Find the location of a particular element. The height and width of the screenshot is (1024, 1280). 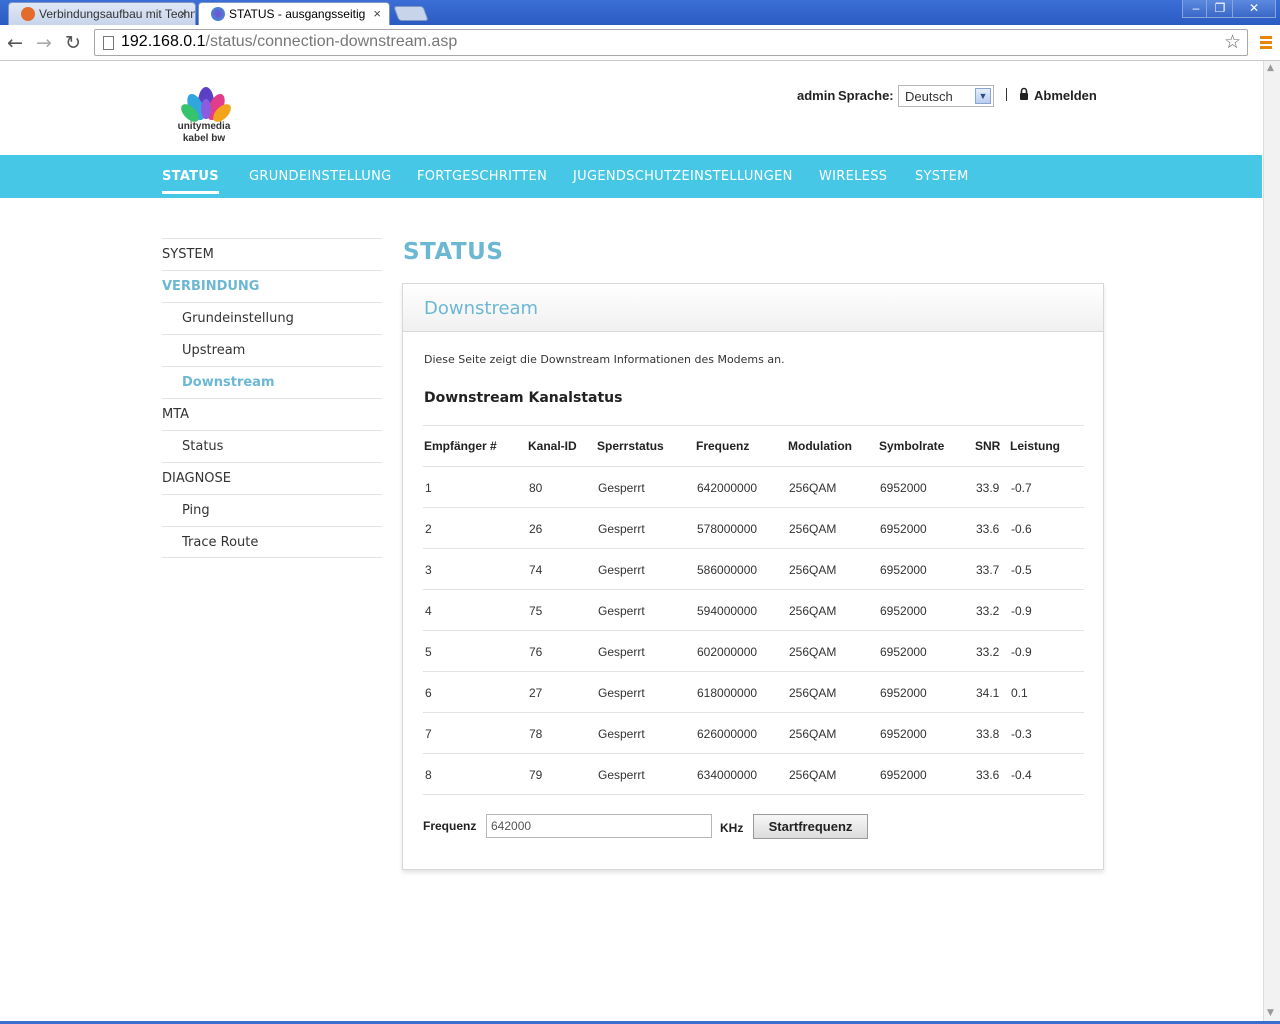

table-cell: -0.4 is located at coordinates (1046, 774).